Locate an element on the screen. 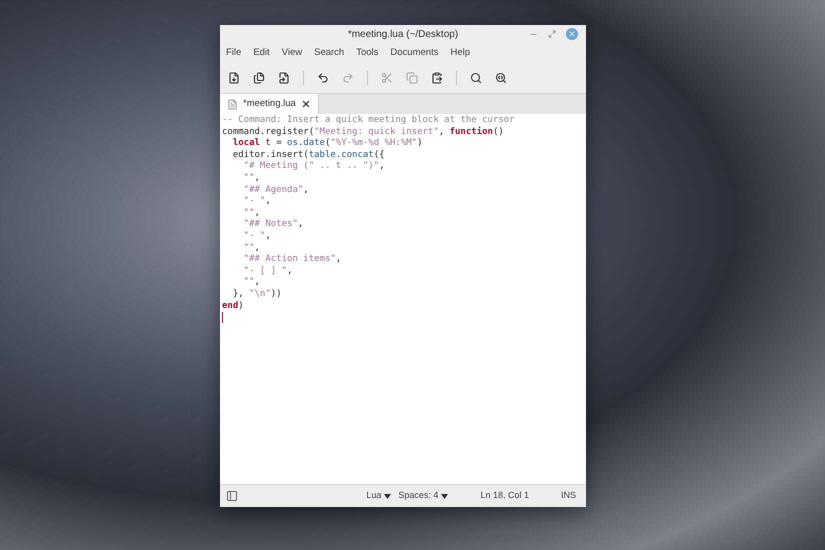  tab-label: *meeting.lua is located at coordinates (269, 103).